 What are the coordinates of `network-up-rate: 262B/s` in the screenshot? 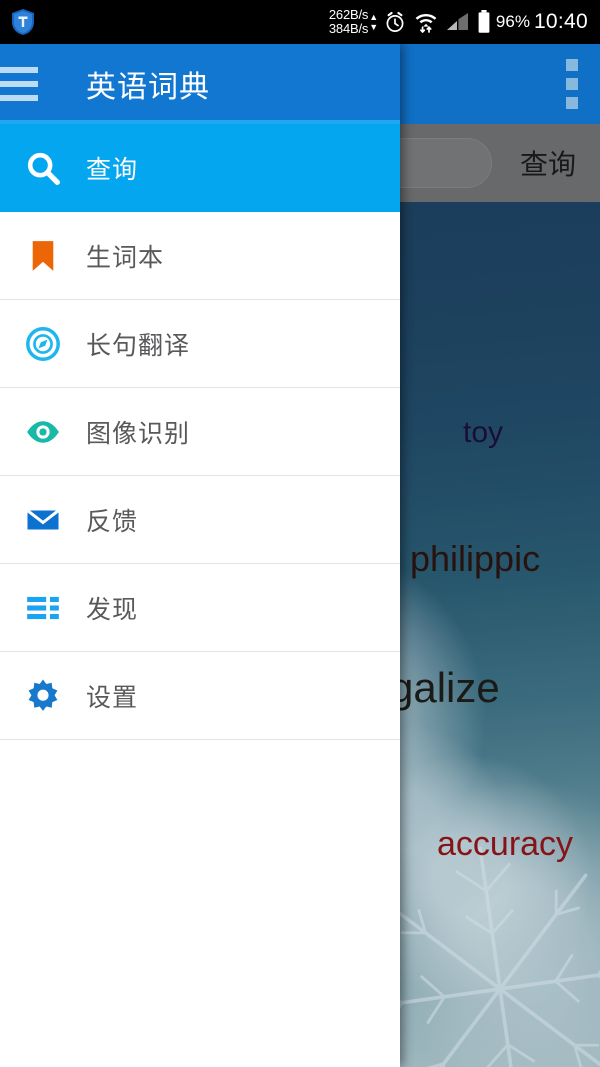 It's located at (348, 15).